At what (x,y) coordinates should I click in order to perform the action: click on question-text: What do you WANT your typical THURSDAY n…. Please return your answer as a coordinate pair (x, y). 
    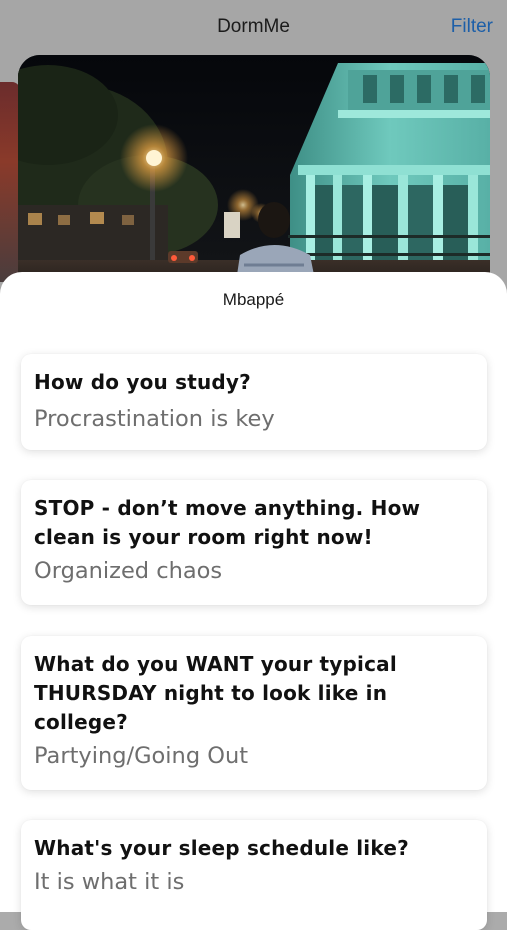
    Looking at the image, I should click on (215, 693).